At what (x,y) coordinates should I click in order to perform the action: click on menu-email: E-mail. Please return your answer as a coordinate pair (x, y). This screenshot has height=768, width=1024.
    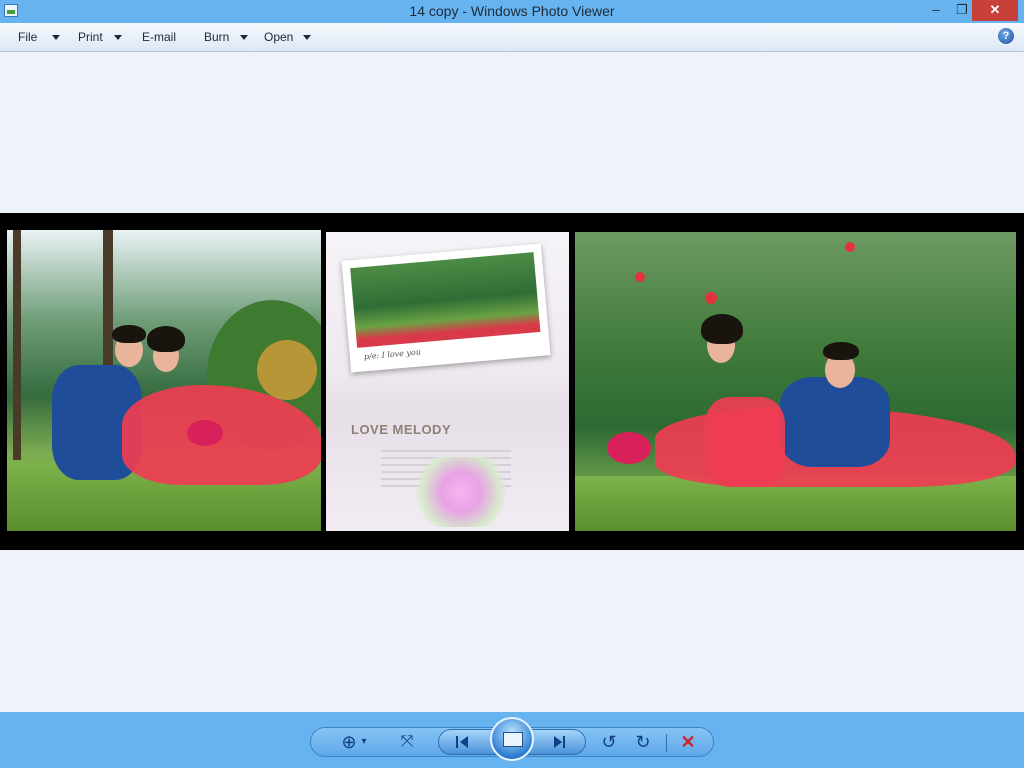
    Looking at the image, I should click on (159, 37).